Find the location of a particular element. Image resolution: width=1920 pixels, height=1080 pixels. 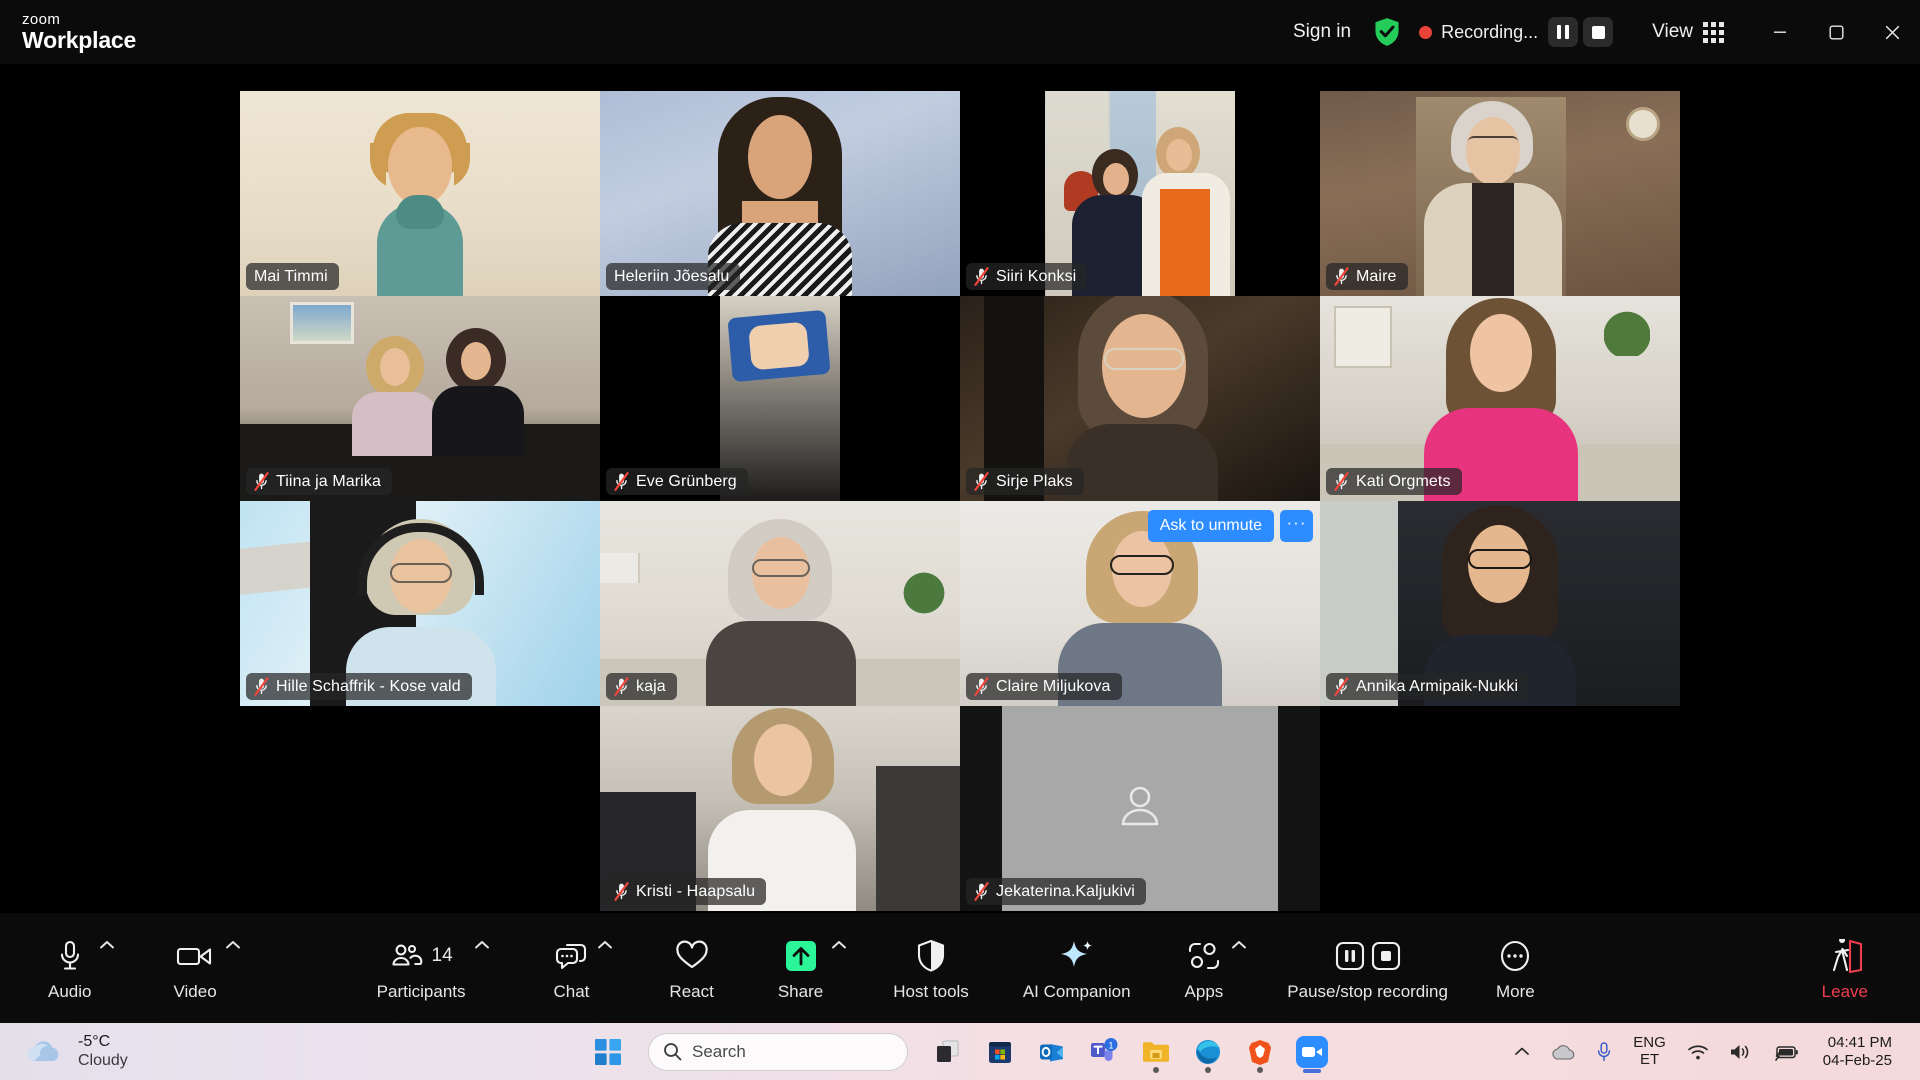

file-explorer-button is located at coordinates (1156, 1052).